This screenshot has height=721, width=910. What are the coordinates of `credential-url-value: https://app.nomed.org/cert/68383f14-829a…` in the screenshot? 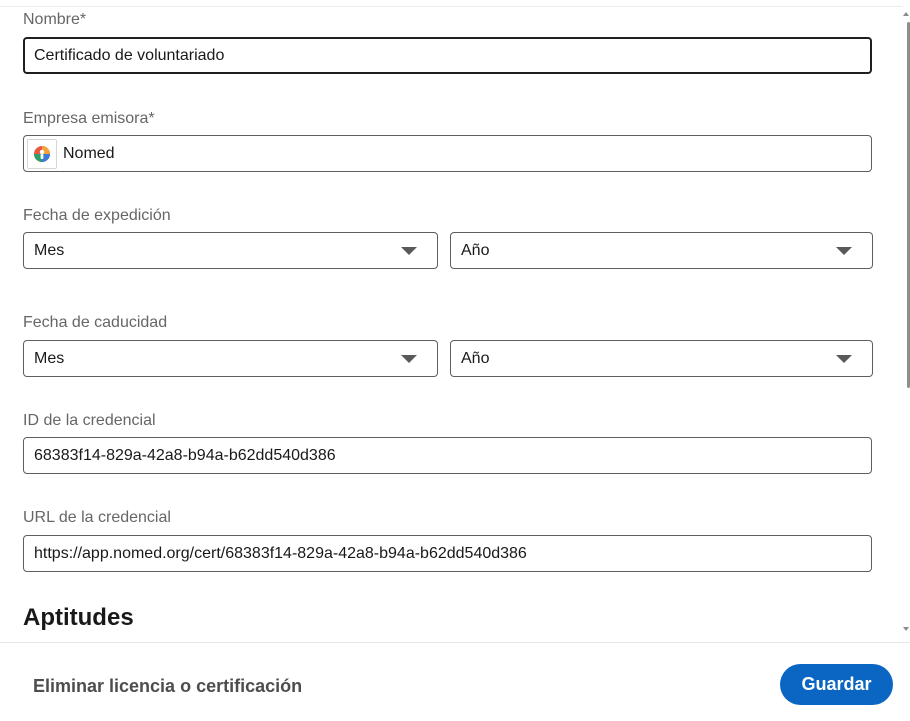 It's located at (280, 553).